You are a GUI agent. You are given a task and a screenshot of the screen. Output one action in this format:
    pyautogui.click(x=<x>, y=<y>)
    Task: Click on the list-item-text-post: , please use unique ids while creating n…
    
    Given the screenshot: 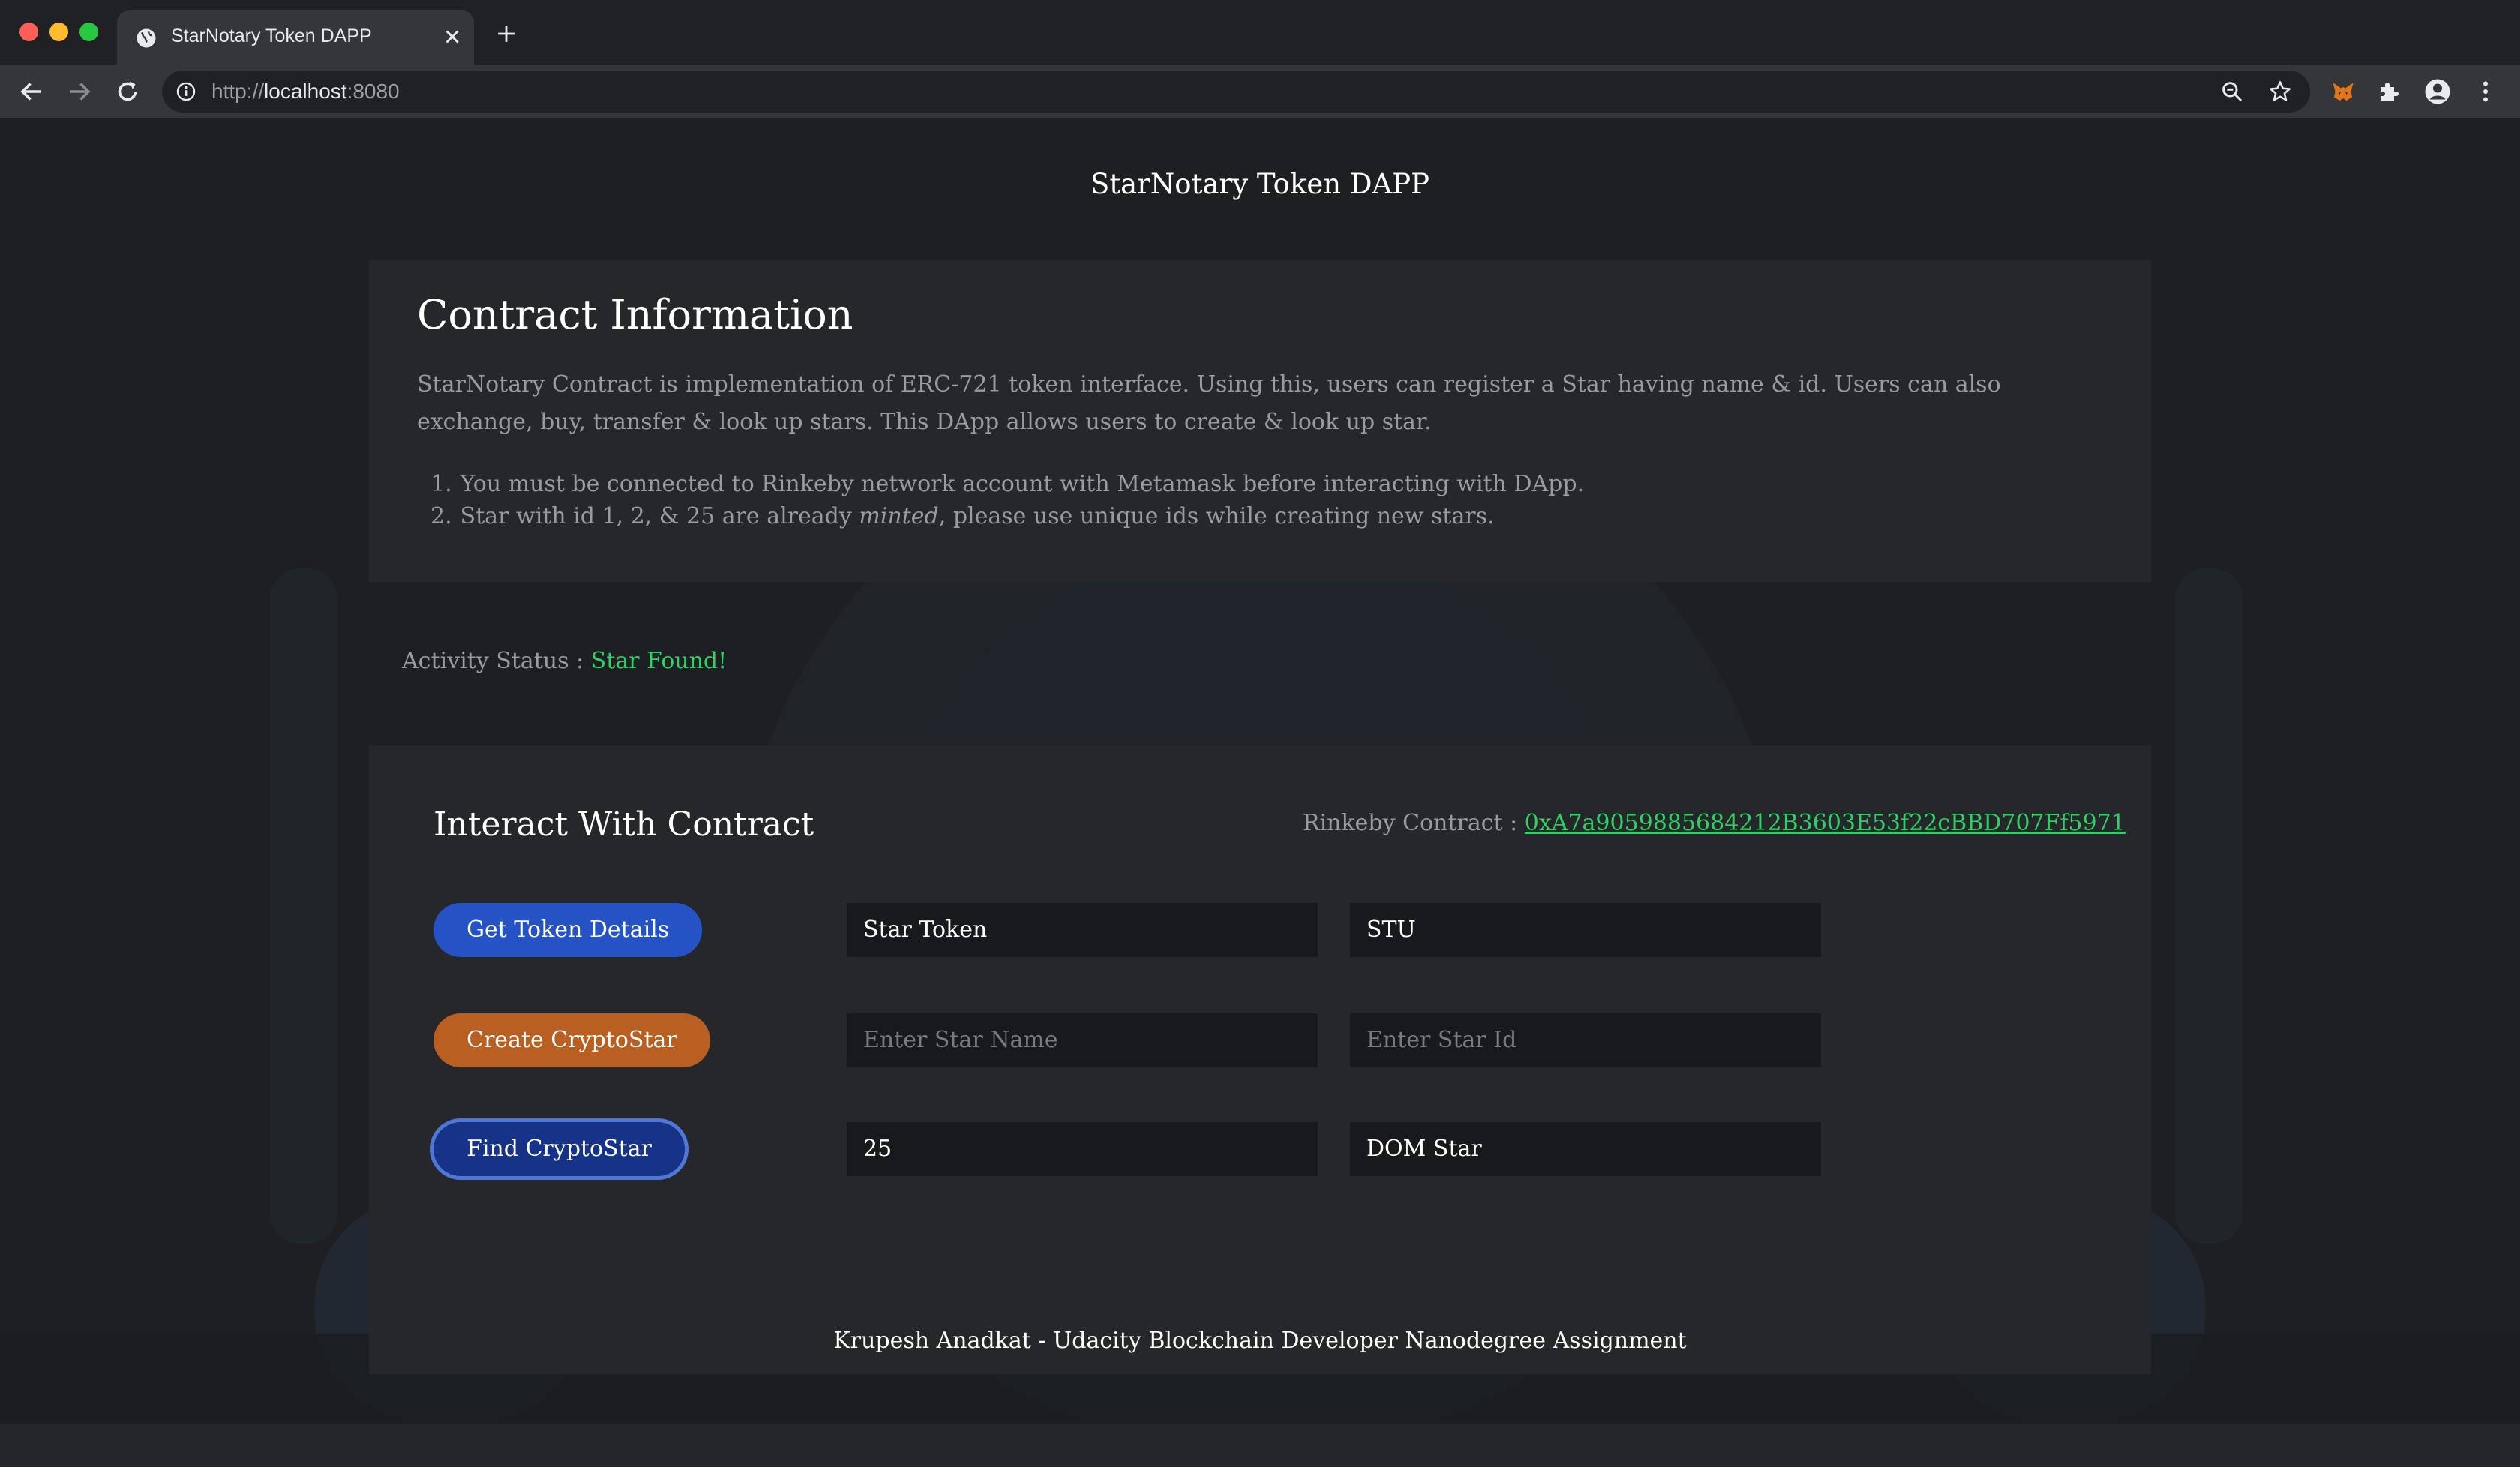 What is the action you would take?
    pyautogui.click(x=1216, y=516)
    